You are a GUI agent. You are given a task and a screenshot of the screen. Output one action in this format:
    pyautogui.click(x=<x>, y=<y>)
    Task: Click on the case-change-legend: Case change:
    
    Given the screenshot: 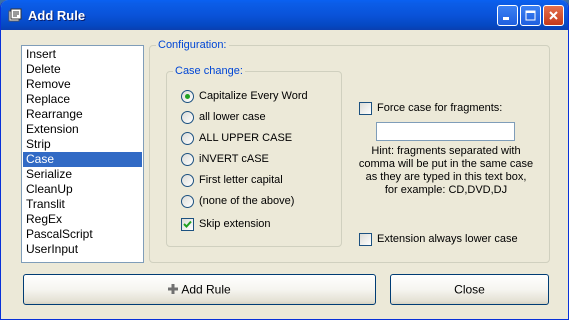 What is the action you would take?
    pyautogui.click(x=209, y=71)
    